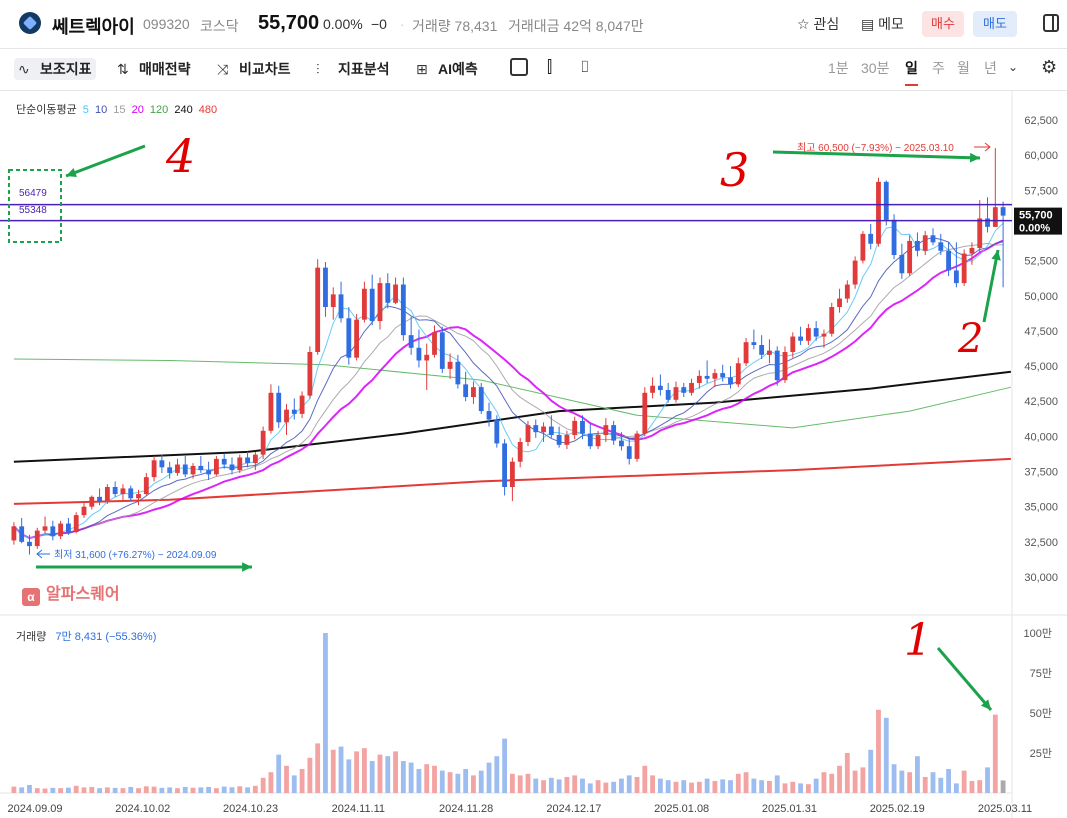 Image resolution: width=1067 pixels, height=818 pixels. Describe the element at coordinates (943, 24) in the screenshot. I see `buy-button: 매수` at that location.